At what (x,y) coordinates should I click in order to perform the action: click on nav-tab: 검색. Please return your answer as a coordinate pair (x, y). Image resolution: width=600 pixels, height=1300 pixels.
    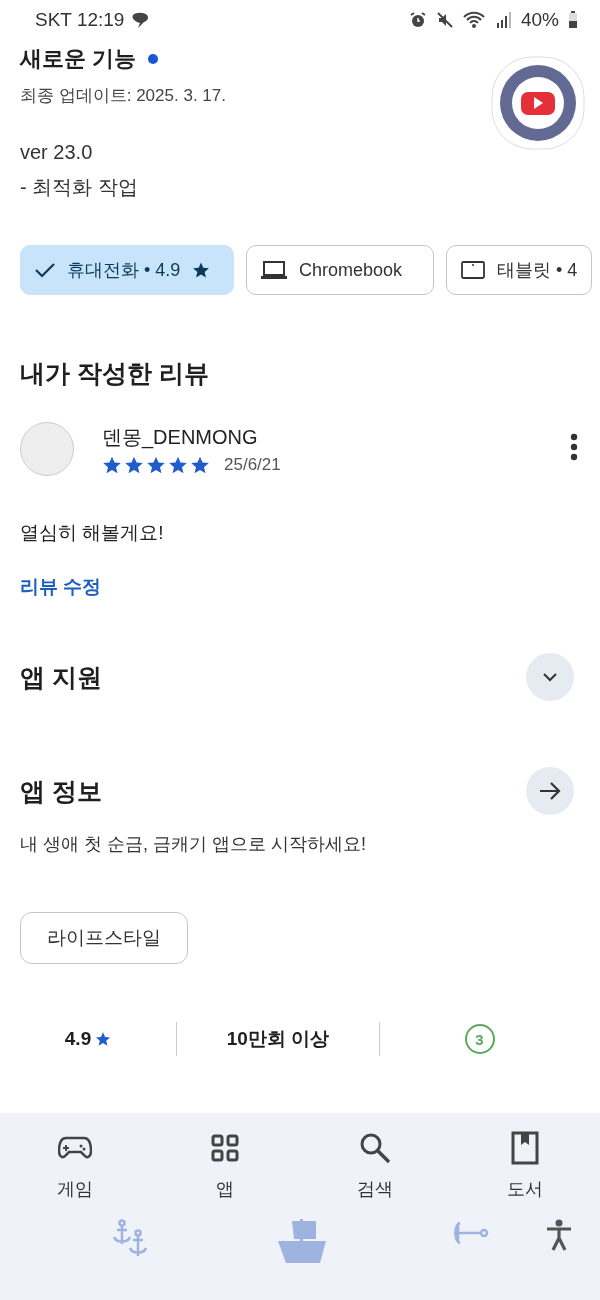
    Looking at the image, I should click on (375, 1166).